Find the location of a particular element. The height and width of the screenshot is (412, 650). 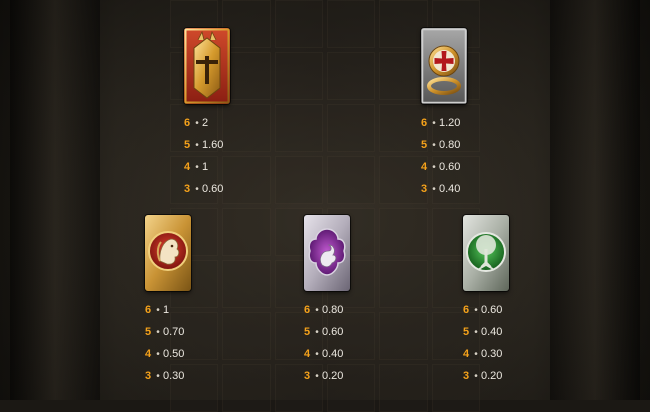

pay-row: 6 • 1 is located at coordinates (168, 310).